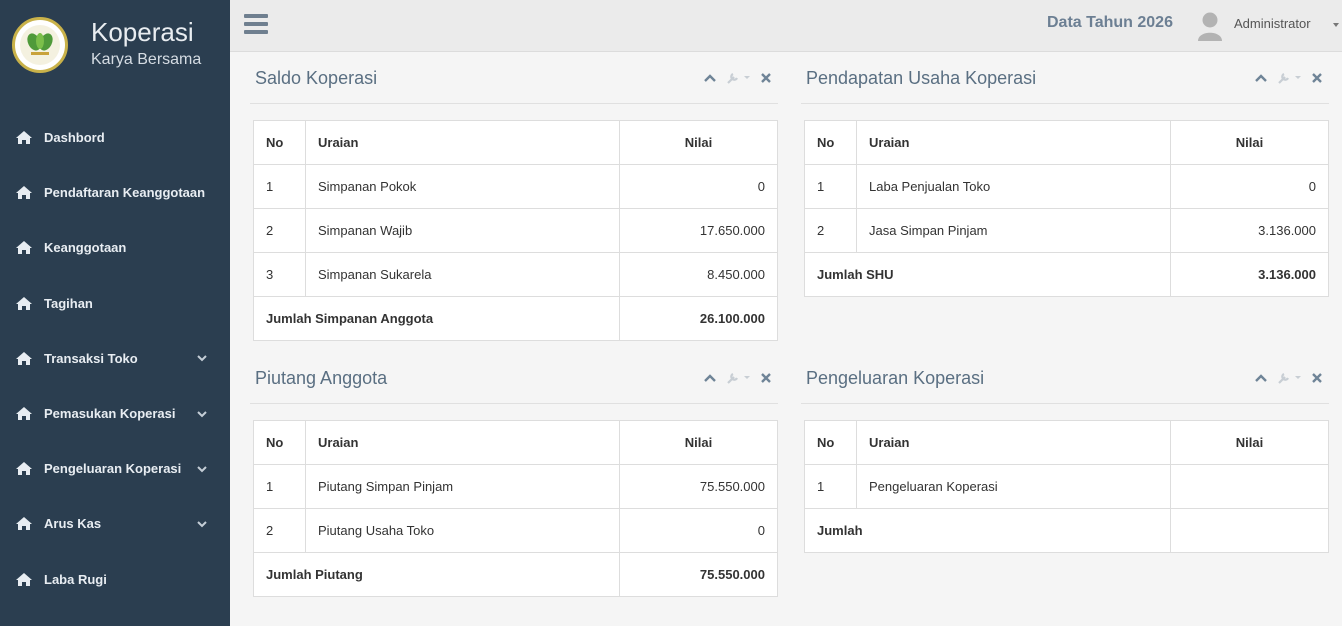 The image size is (1342, 626). Describe the element at coordinates (74, 138) in the screenshot. I see `sidebar-item-label: Dashbord` at that location.